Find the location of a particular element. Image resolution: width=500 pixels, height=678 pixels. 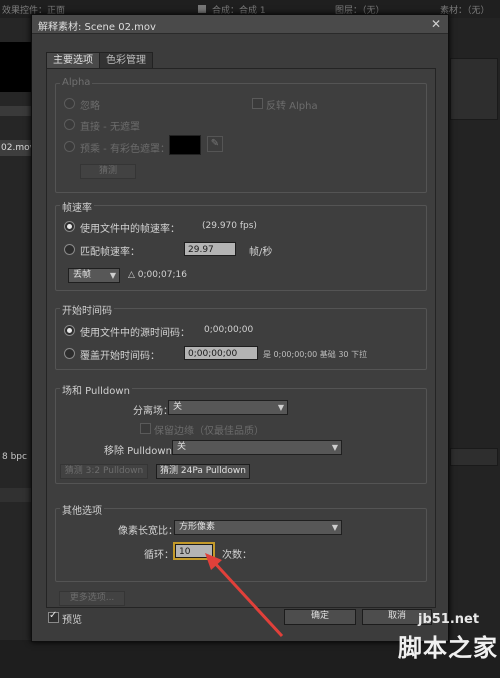

annotation-arrow is located at coordinates (244, 595).